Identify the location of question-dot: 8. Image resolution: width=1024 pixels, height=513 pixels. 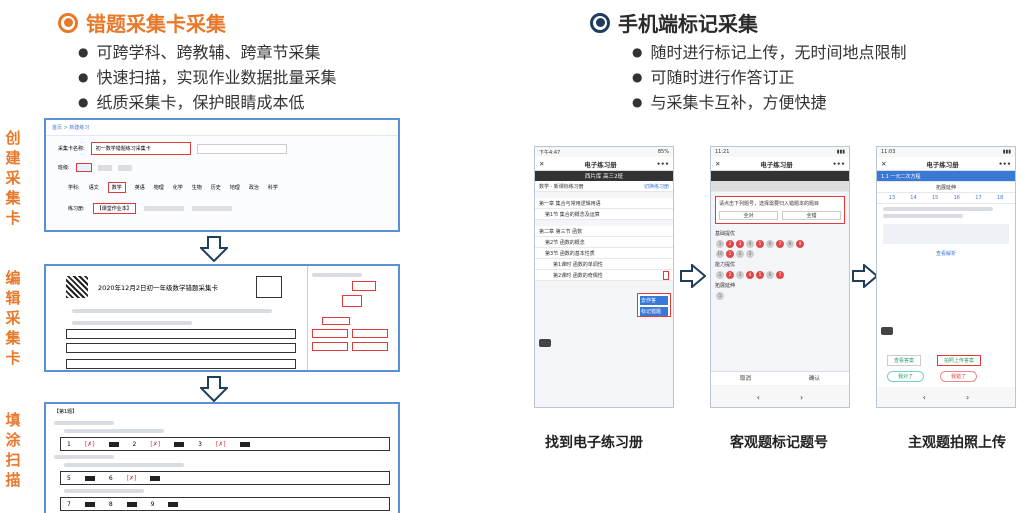
(790, 244).